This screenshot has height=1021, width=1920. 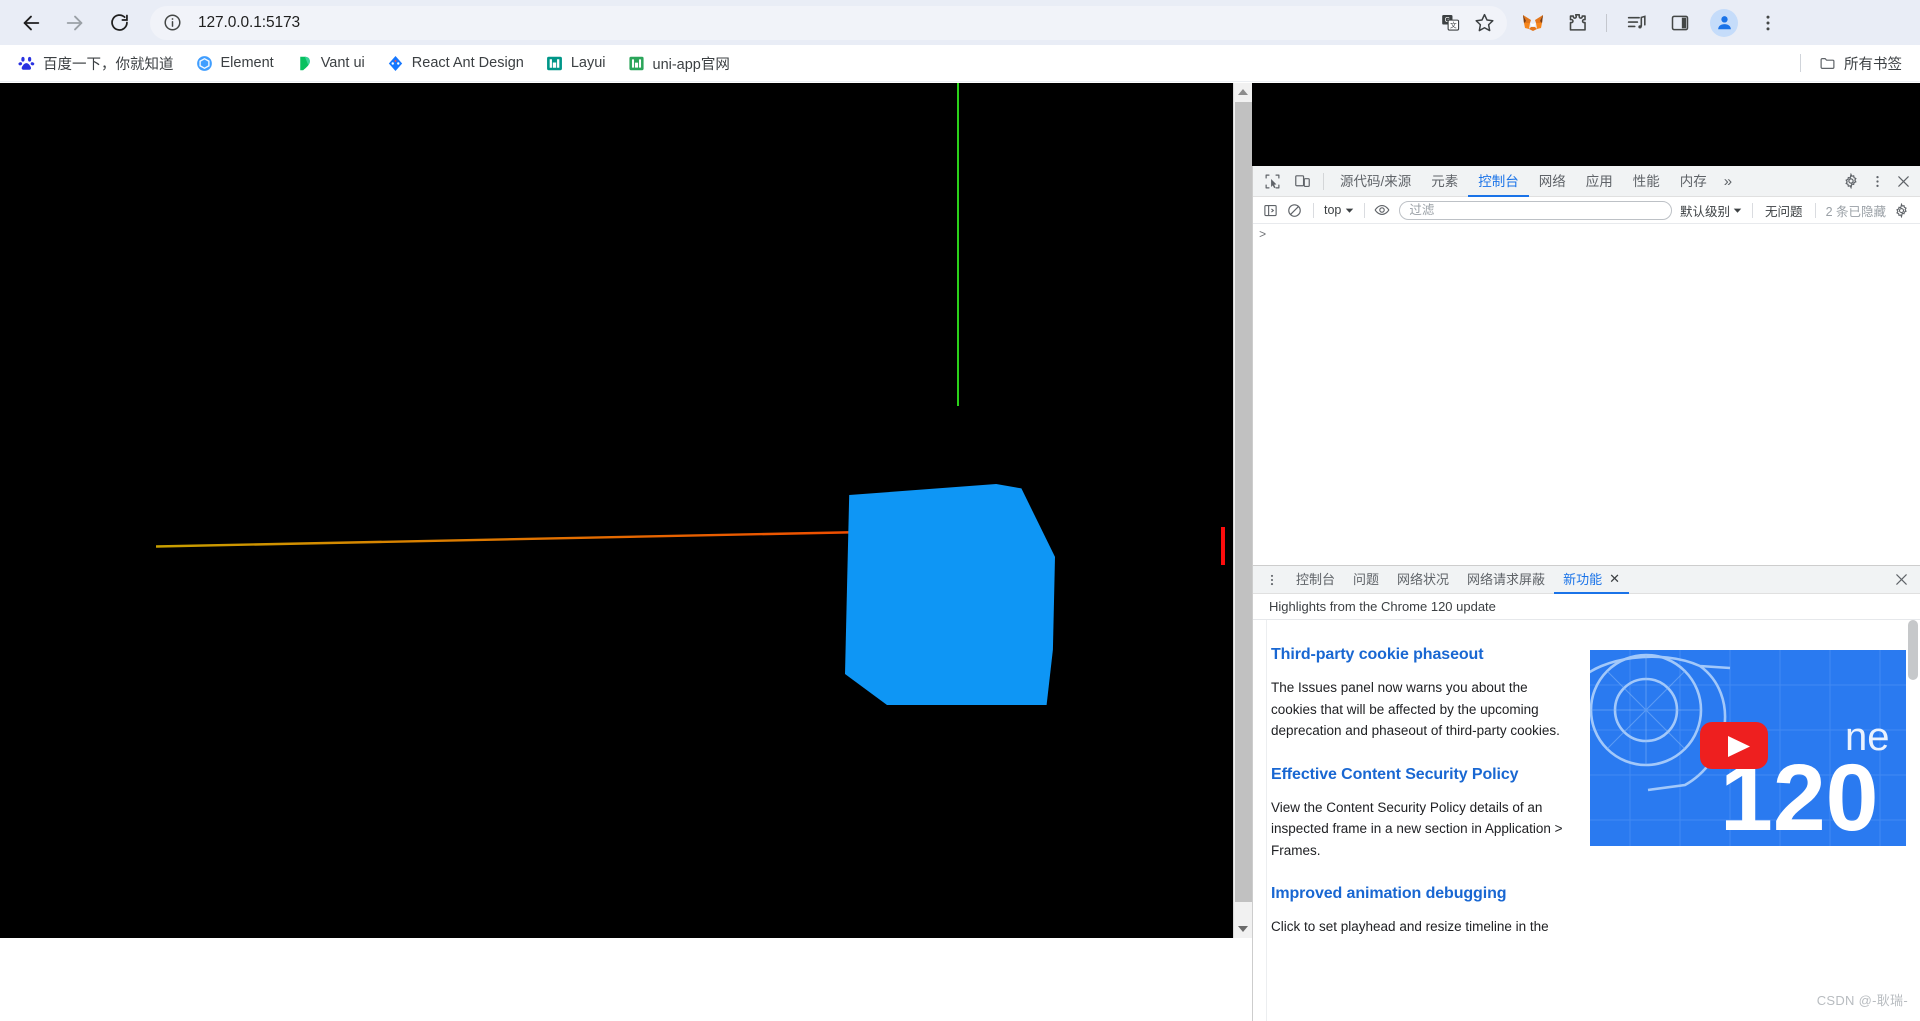 I want to click on bookmark-baidu: 百度一下，你就知道, so click(x=96, y=63).